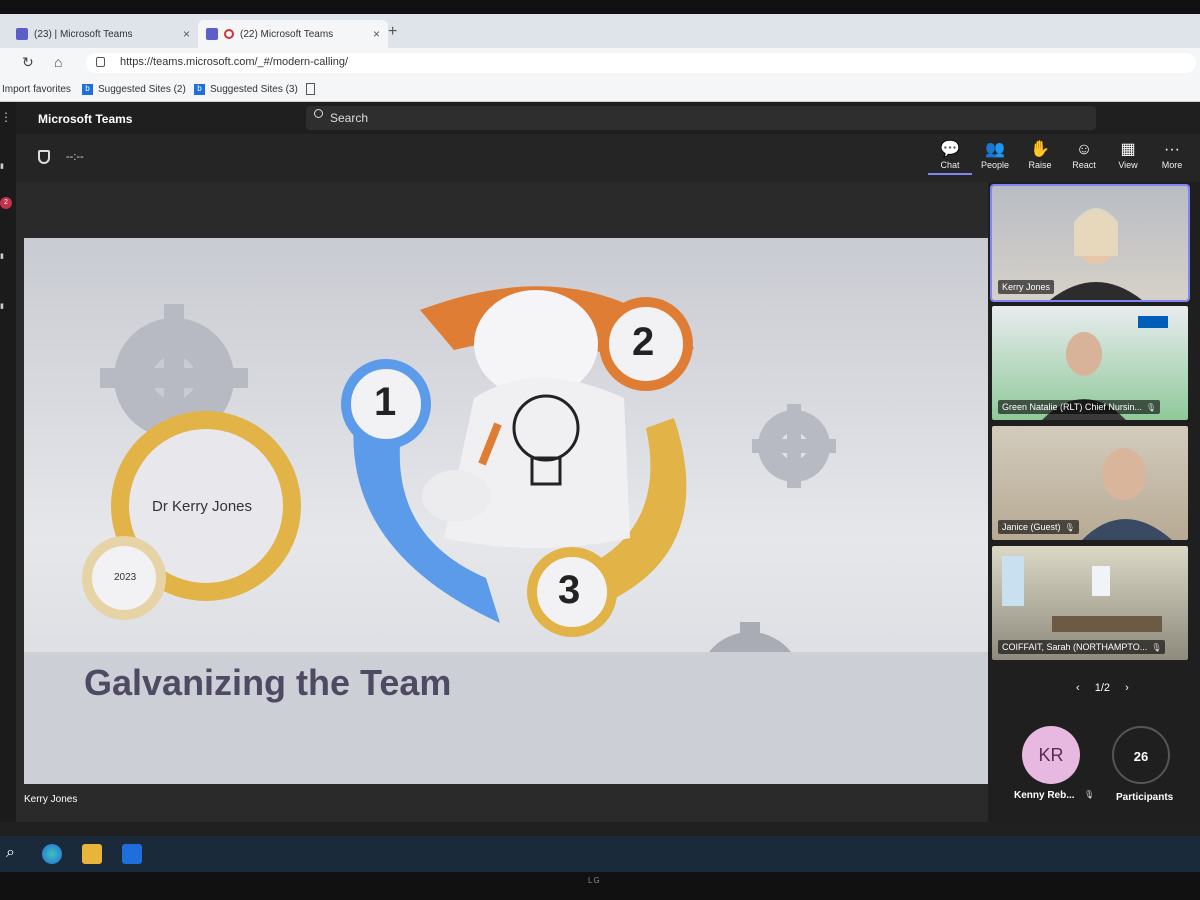  Describe the element at coordinates (75, 157) in the screenshot. I see `meeting-timer: --:--` at that location.